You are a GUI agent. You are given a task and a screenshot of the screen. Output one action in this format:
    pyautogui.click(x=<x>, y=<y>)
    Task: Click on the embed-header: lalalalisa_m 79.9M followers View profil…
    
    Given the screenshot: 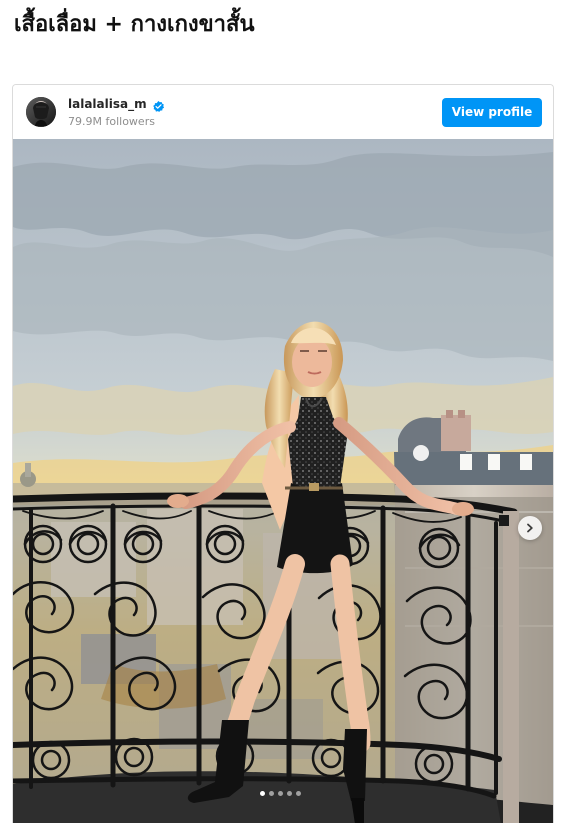 What is the action you would take?
    pyautogui.click(x=283, y=112)
    